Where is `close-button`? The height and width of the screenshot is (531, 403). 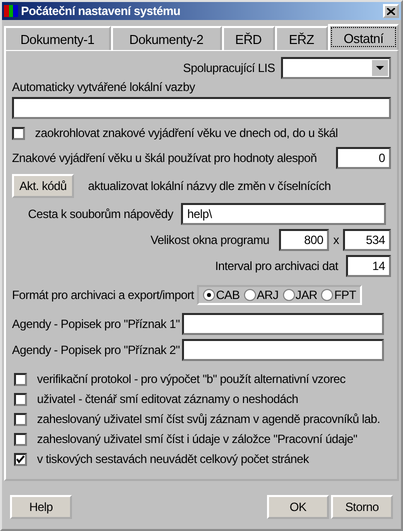 close-button is located at coordinates (391, 11).